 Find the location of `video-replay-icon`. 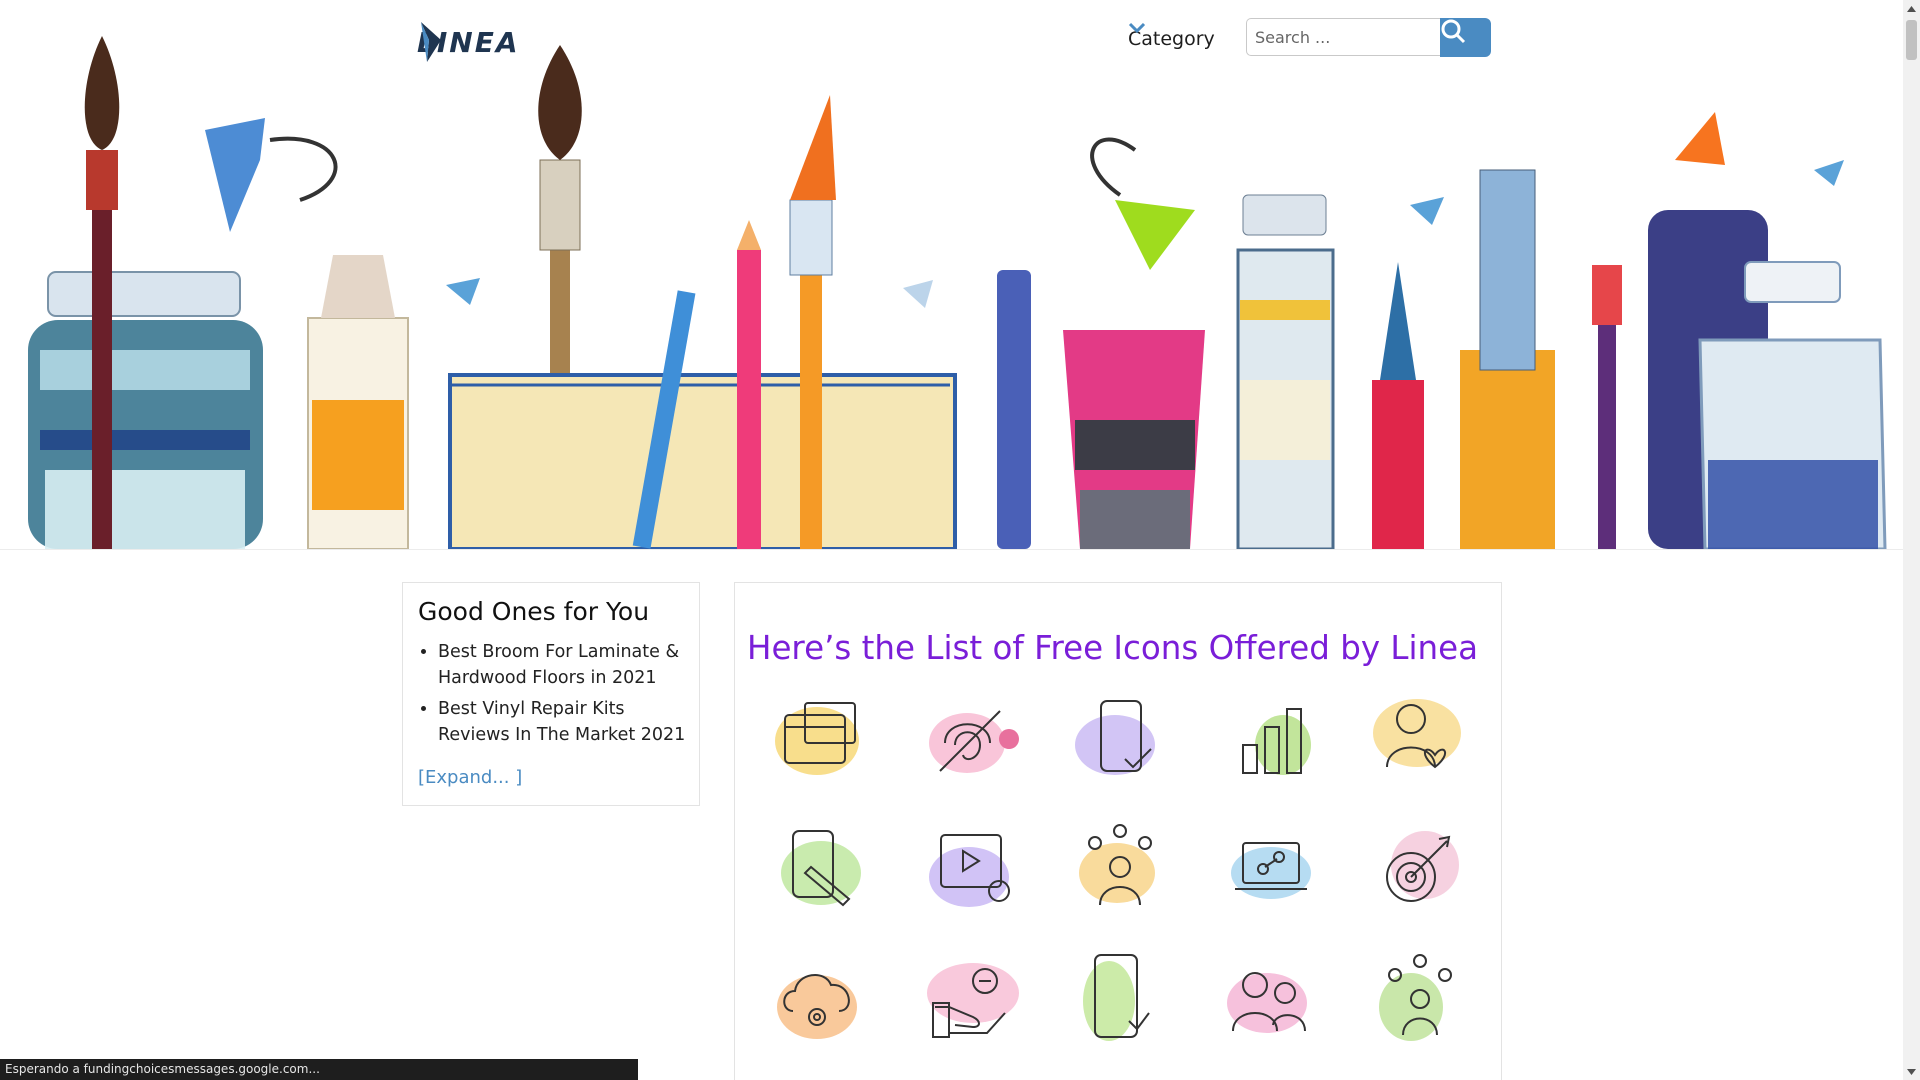

video-replay-icon is located at coordinates (970, 871).